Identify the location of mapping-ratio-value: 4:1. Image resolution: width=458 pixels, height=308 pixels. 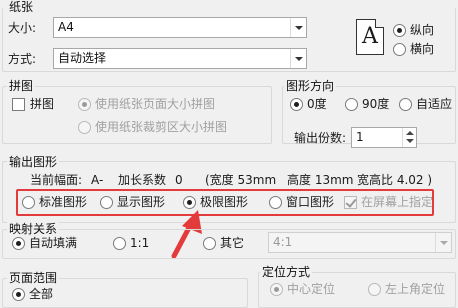
(283, 242).